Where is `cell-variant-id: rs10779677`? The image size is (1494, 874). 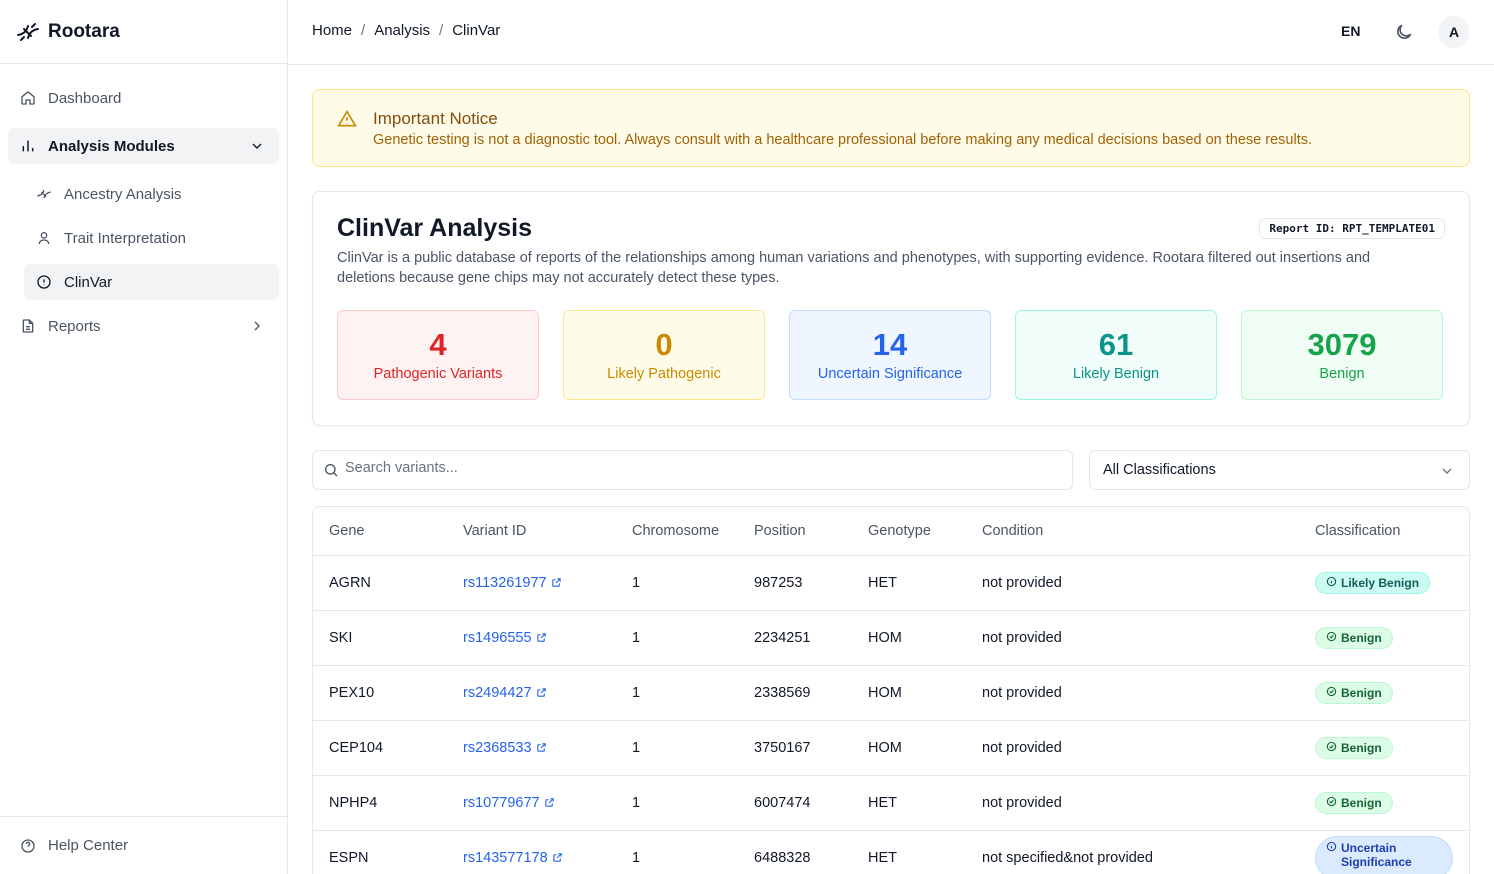
cell-variant-id: rs10779677 is located at coordinates (531, 803).